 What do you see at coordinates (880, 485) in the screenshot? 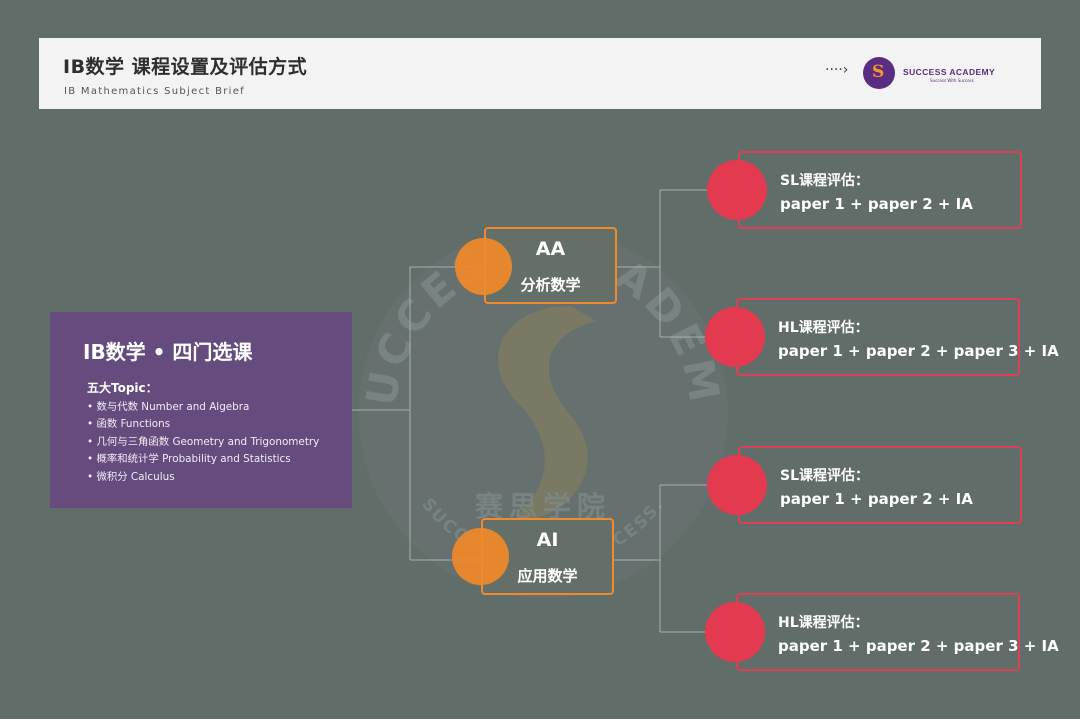
I see `assessment-box-ai-sl: SL课程评估： paper 1 + paper 2 + IA` at bounding box center [880, 485].